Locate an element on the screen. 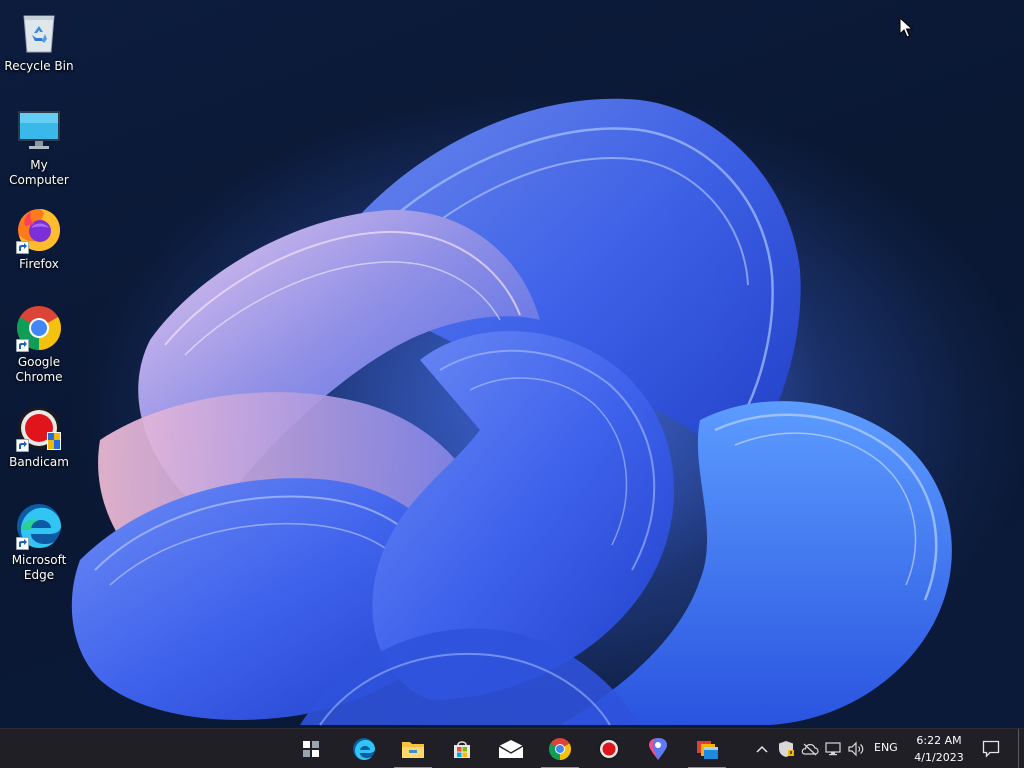  maps-pin-icon is located at coordinates (658, 749).